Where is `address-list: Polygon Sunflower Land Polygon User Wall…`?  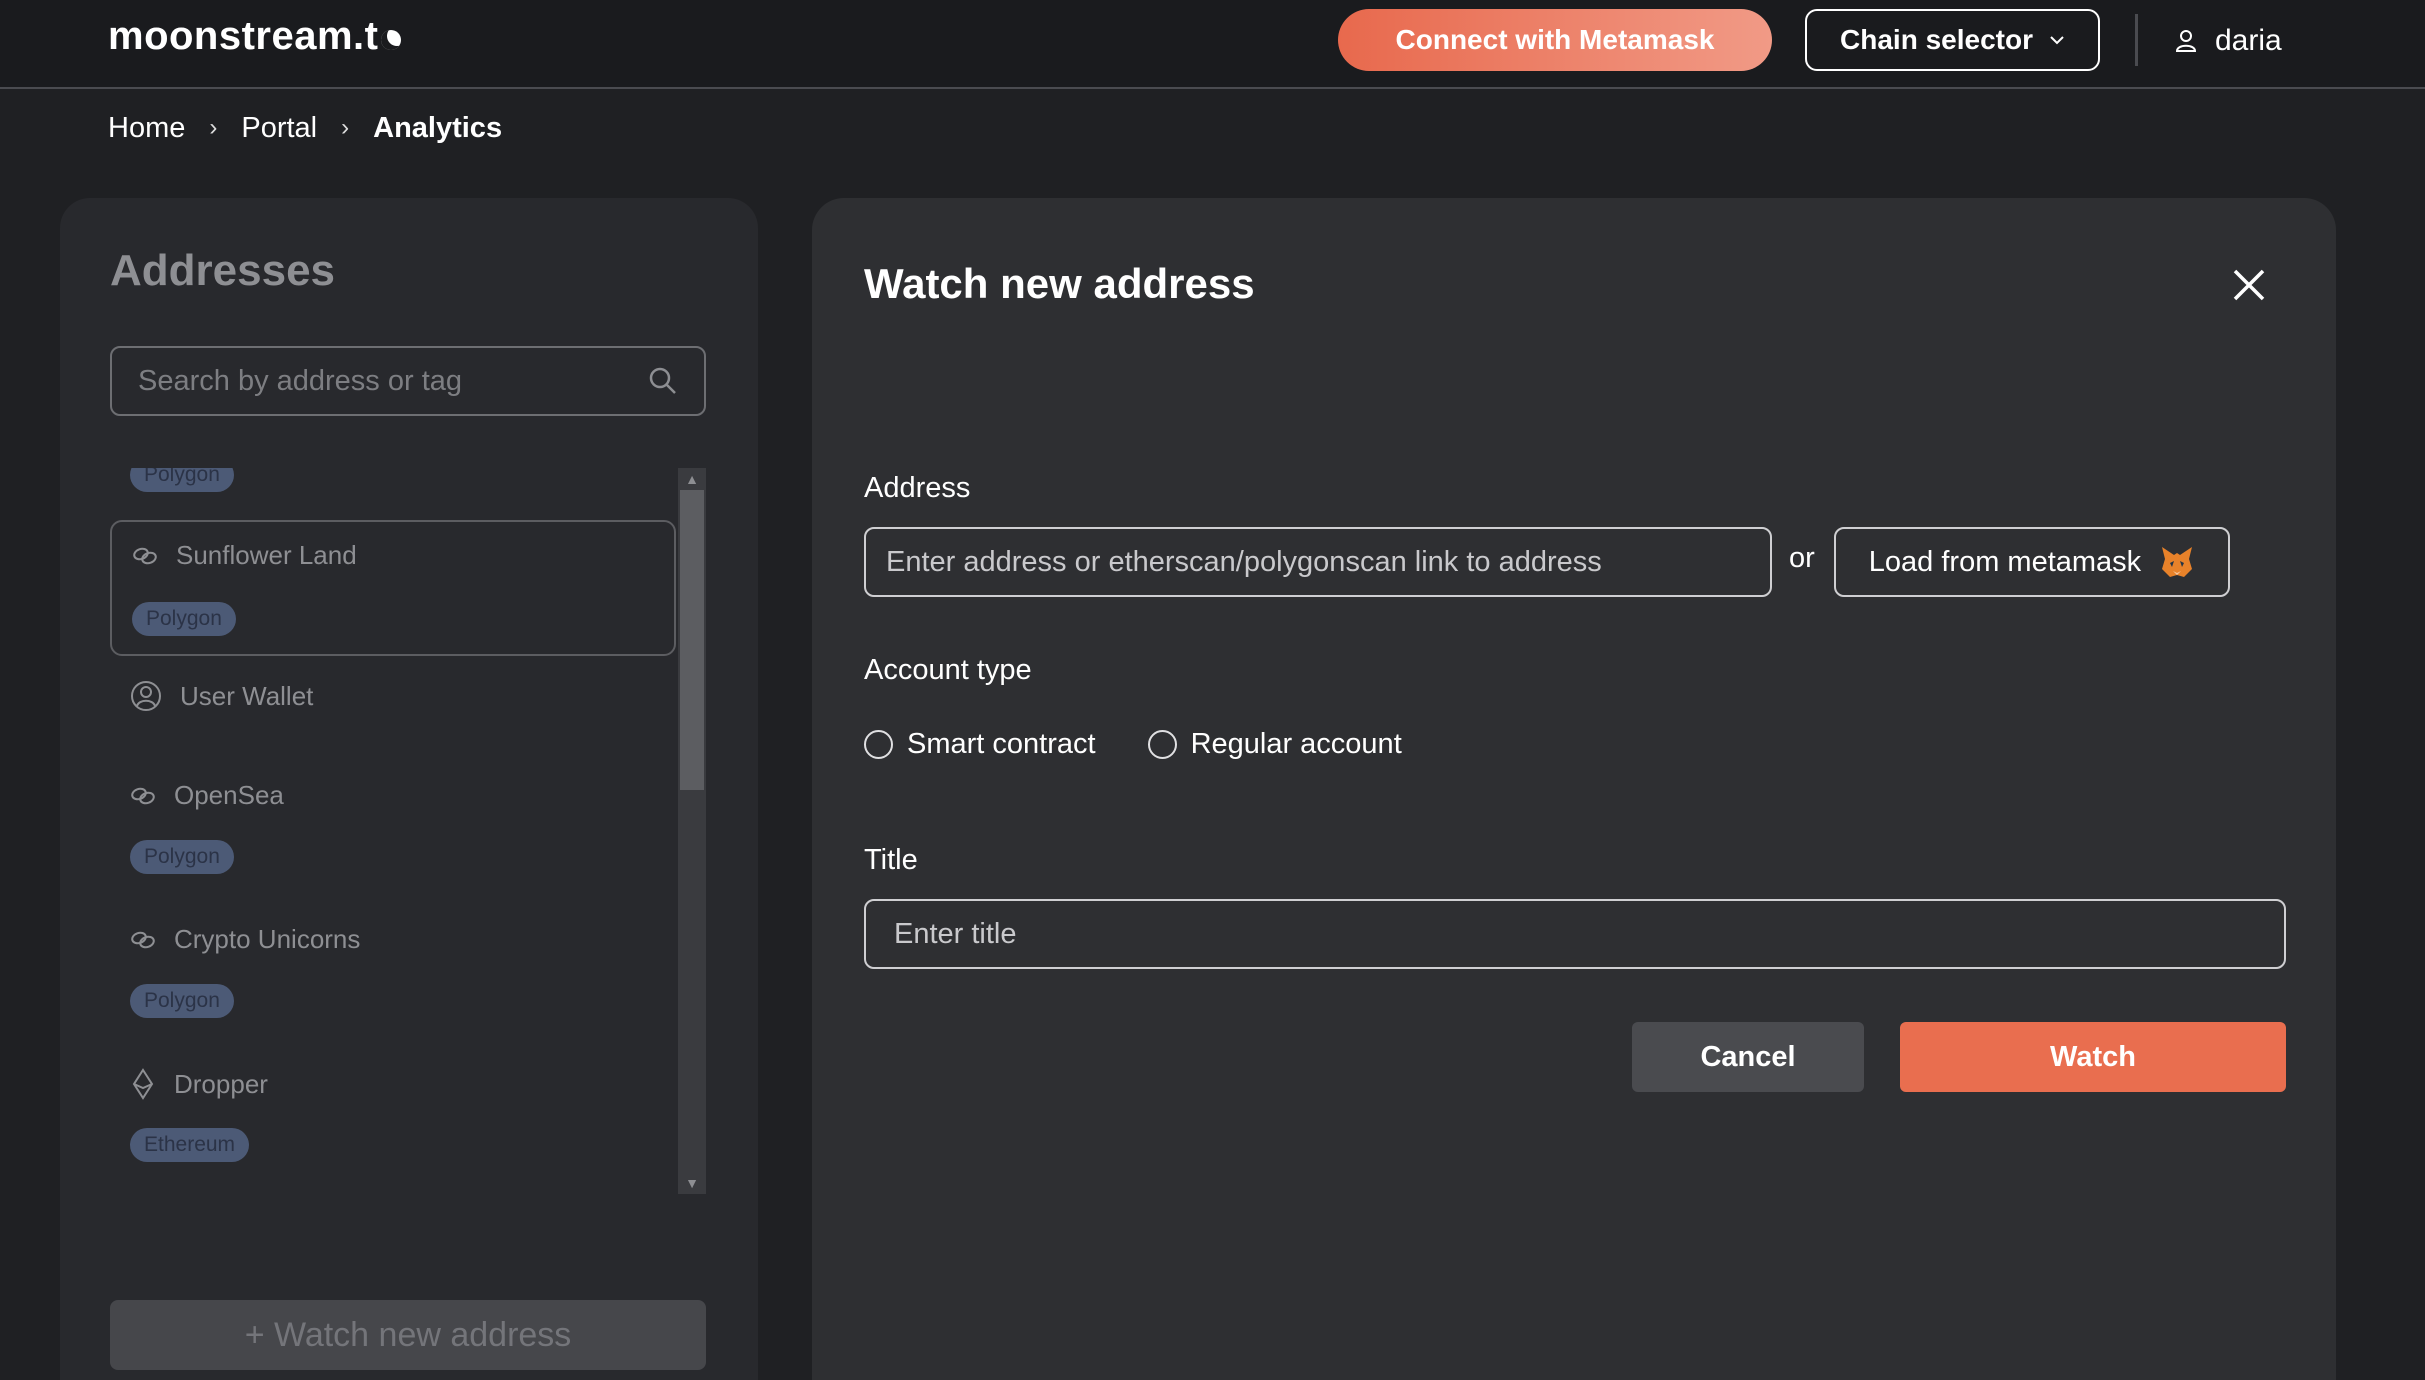 address-list: Polygon Sunflower Land Polygon User Wall… is located at coordinates (408, 831).